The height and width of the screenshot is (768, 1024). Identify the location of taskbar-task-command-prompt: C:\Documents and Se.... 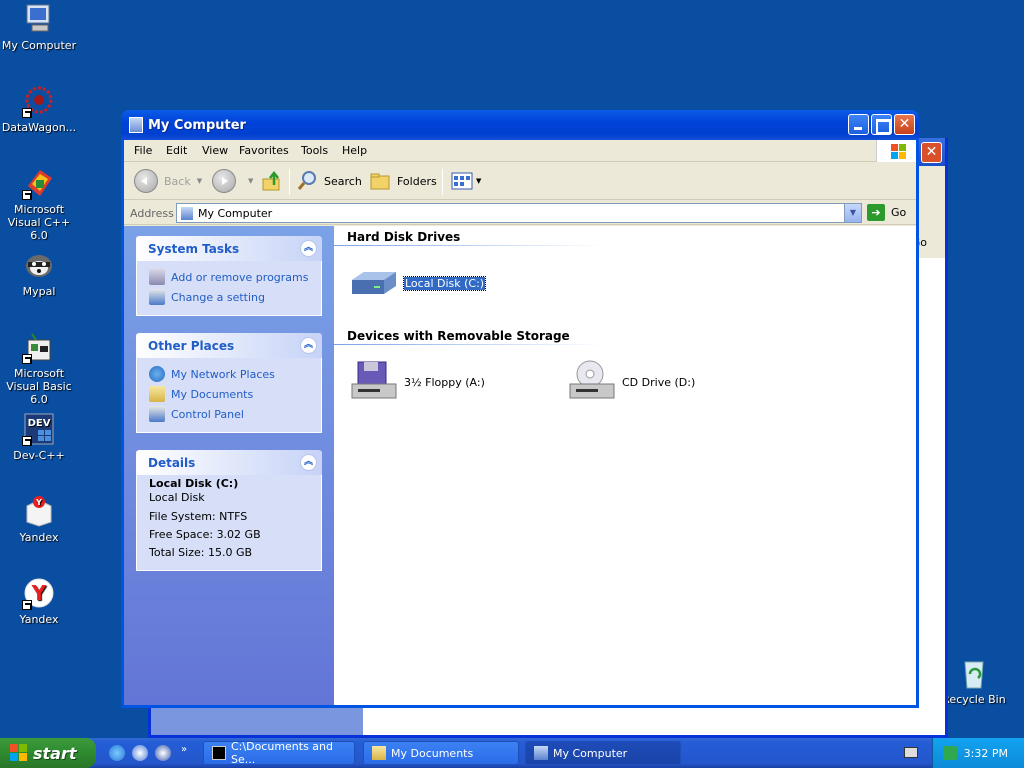
(279, 753).